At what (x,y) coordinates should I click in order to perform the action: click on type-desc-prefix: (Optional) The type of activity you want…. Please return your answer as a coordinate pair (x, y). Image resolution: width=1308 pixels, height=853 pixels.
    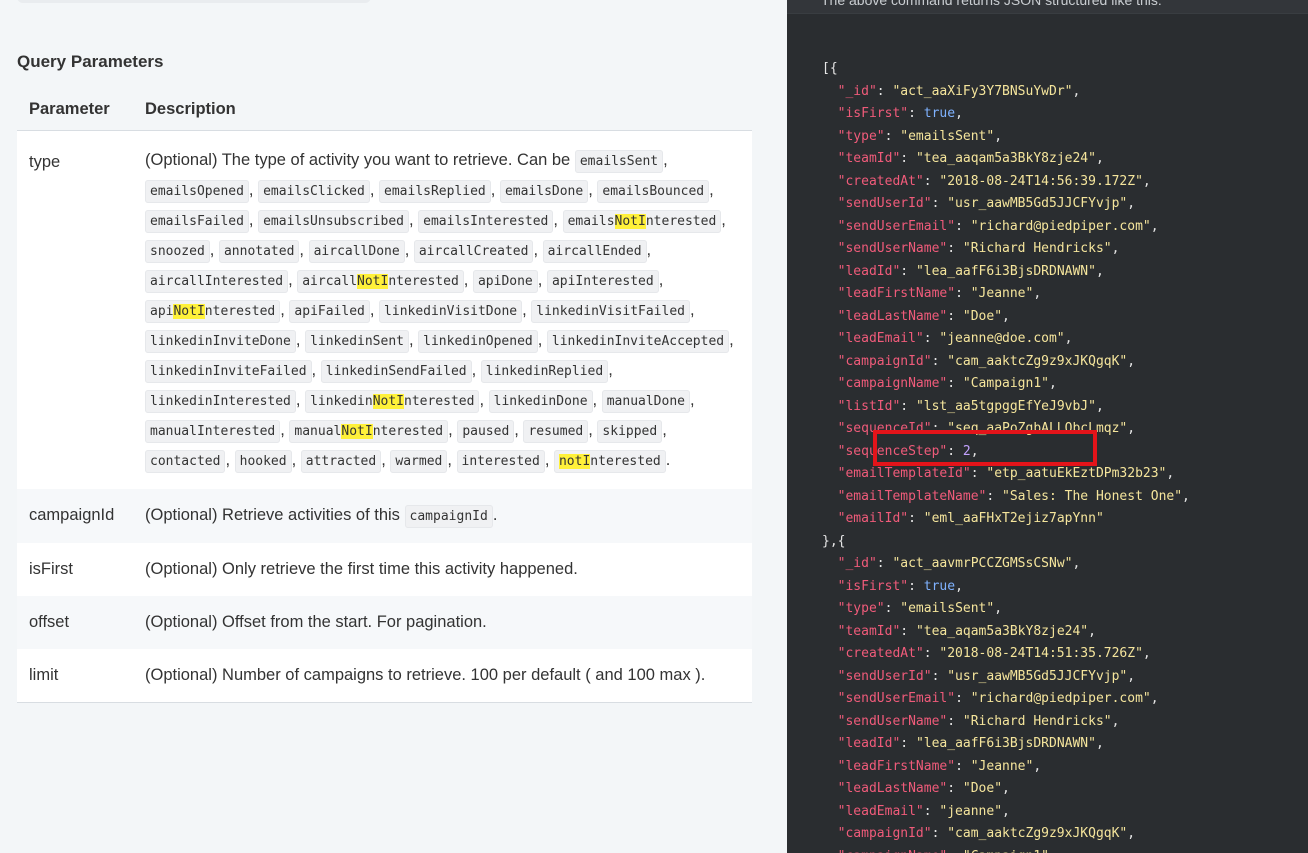
    Looking at the image, I should click on (358, 159).